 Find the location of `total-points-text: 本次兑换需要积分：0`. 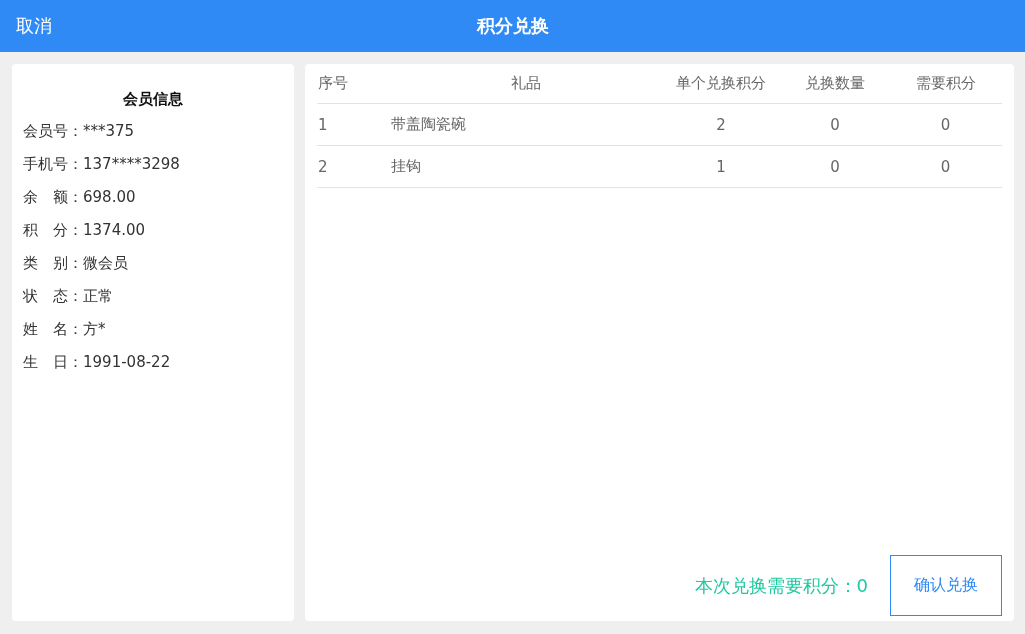

total-points-text: 本次兑换需要积分：0 is located at coordinates (781, 585).